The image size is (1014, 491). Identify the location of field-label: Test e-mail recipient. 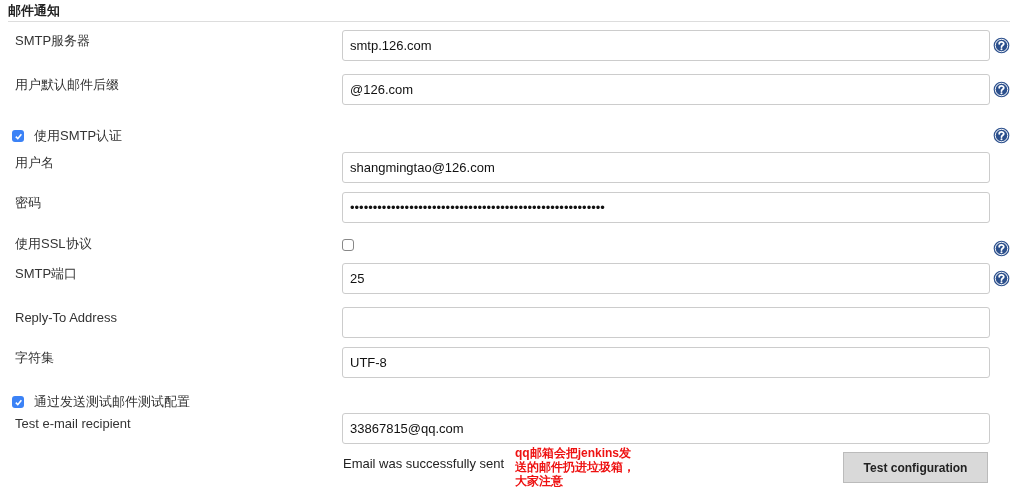
(73, 423).